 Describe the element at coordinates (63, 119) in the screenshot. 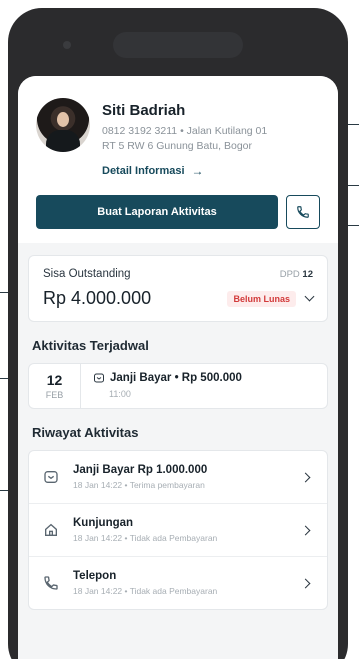

I see `avatar-face` at that location.